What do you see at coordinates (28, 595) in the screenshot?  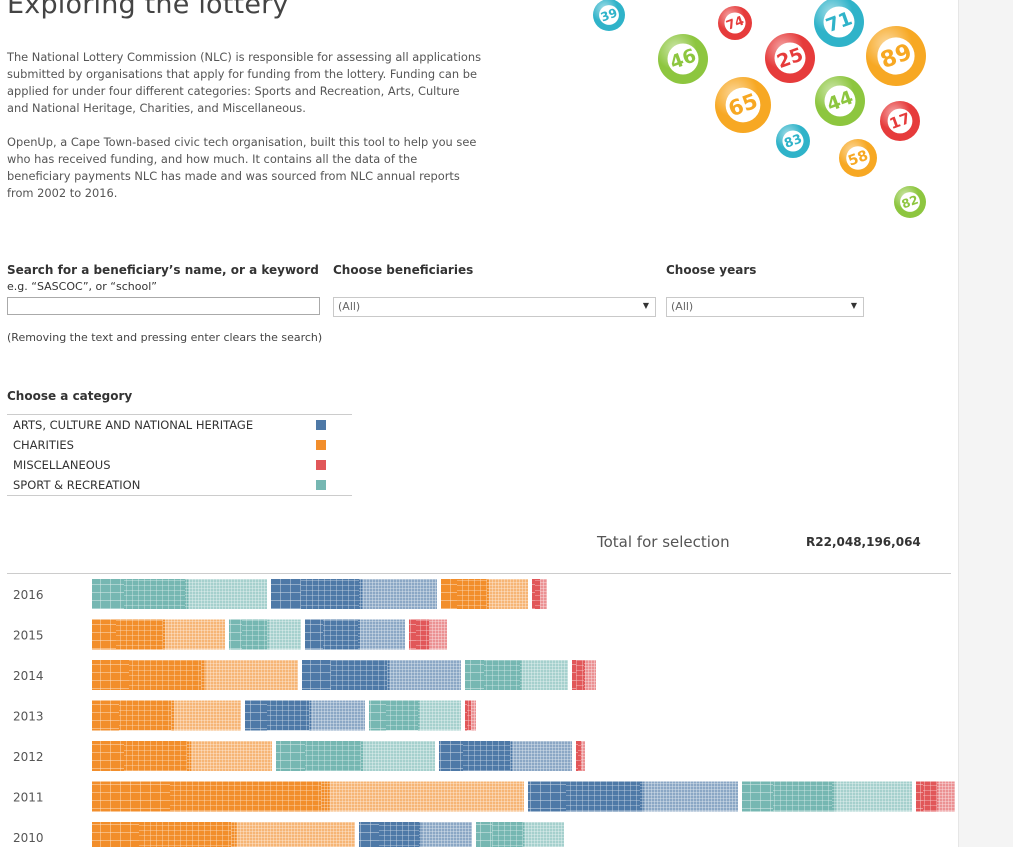 I see `year-label: 2016` at bounding box center [28, 595].